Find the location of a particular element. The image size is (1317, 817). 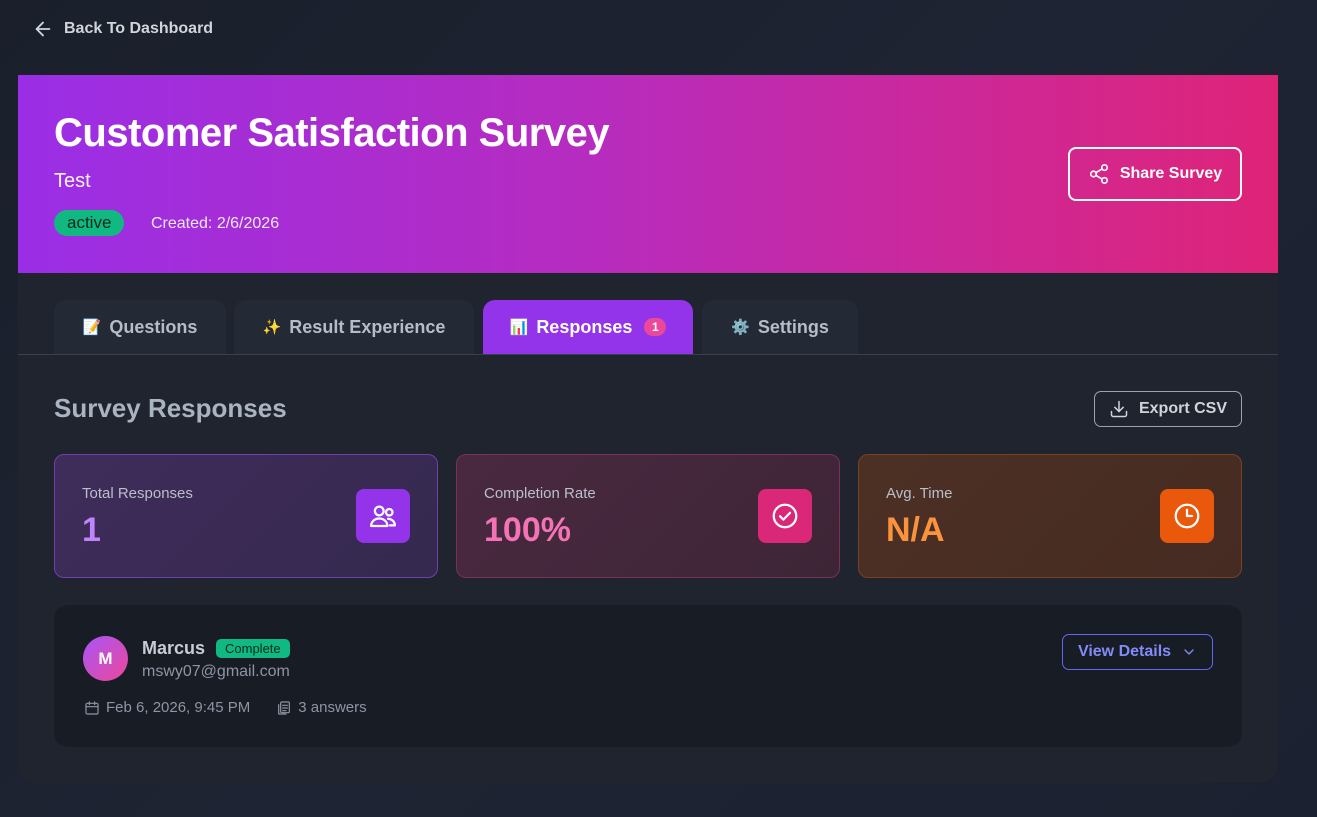

document-icon is located at coordinates (284, 707).